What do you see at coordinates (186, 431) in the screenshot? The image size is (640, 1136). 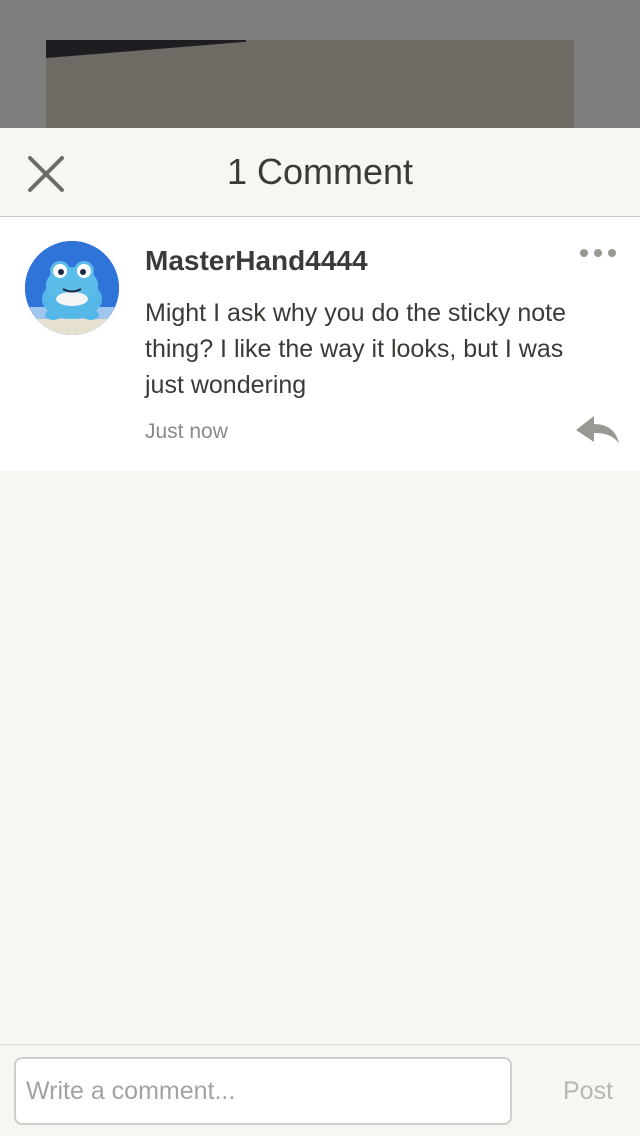 I see `comment-timestamp: Just now` at bounding box center [186, 431].